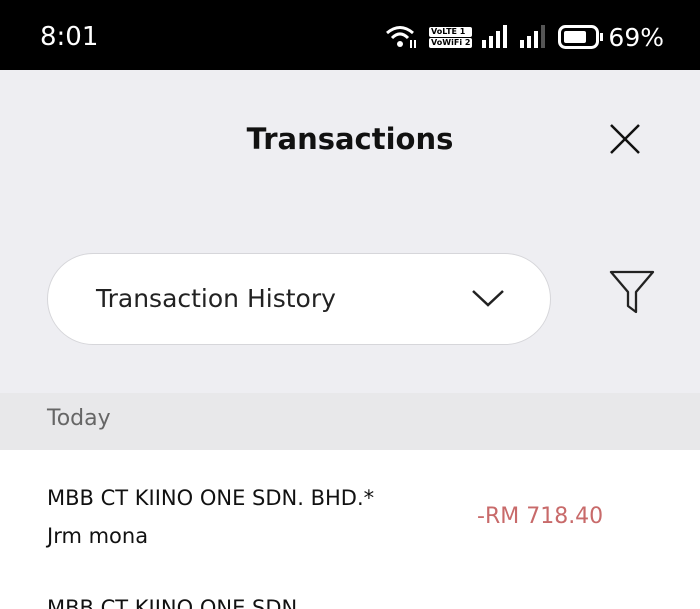 This screenshot has width=700, height=609. I want to click on chevron-down-icon, so click(488, 298).